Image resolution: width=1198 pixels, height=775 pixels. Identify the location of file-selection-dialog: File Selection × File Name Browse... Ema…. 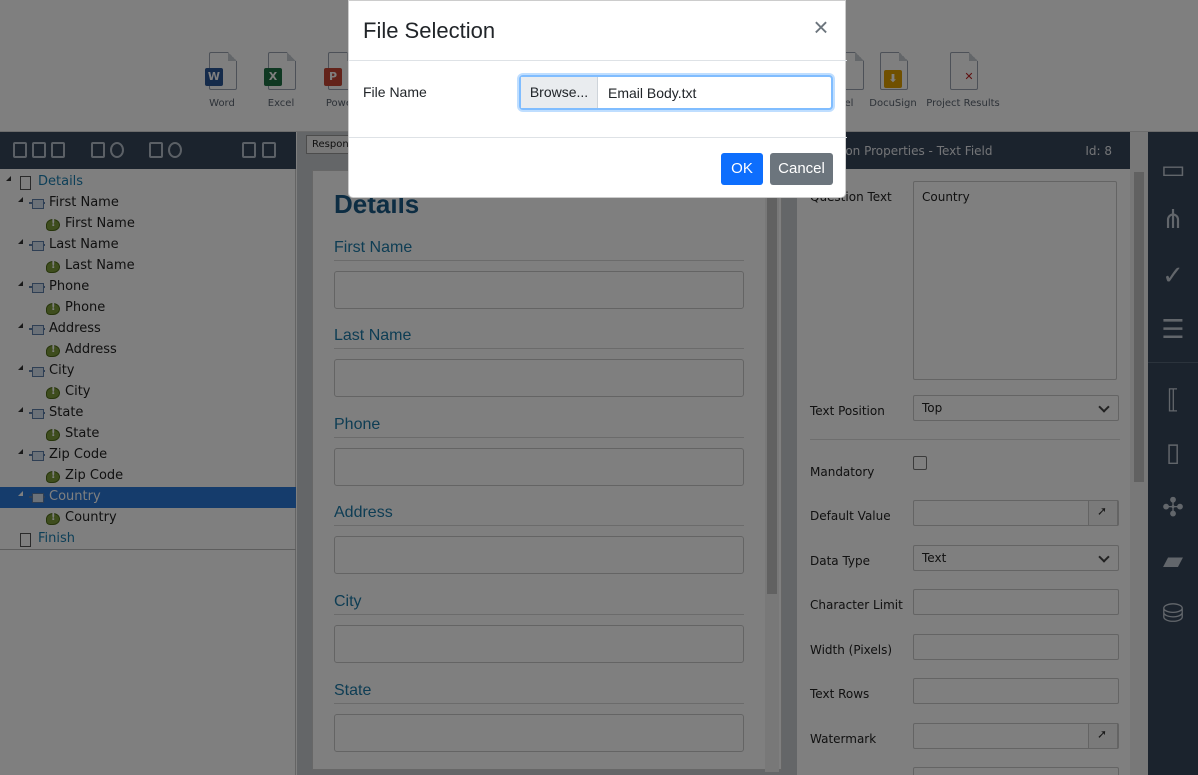
(597, 99).